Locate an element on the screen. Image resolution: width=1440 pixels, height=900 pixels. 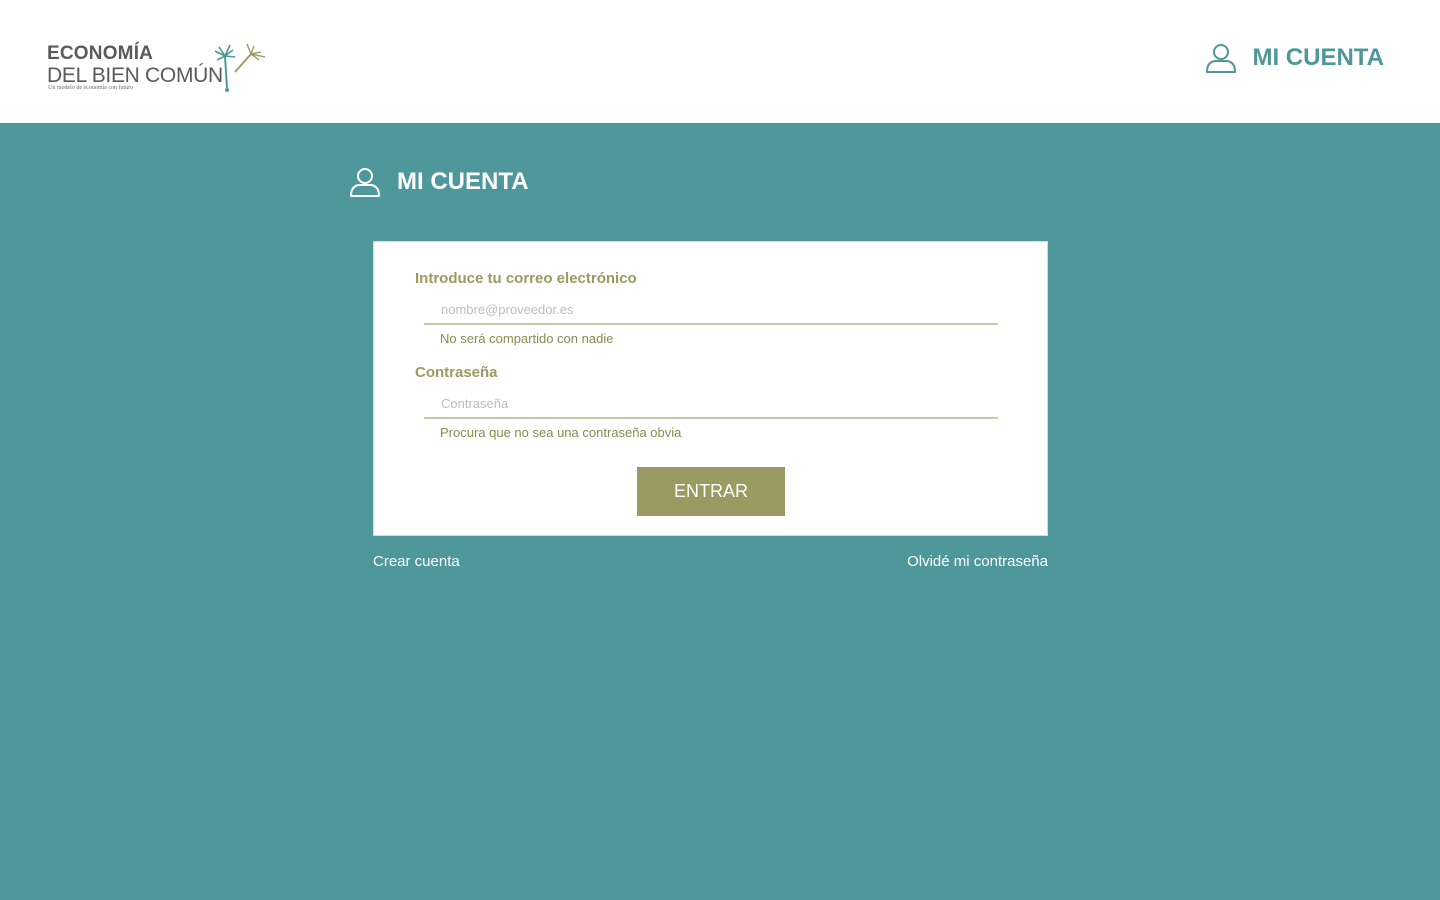
password-label: Contraseña is located at coordinates (456, 372).